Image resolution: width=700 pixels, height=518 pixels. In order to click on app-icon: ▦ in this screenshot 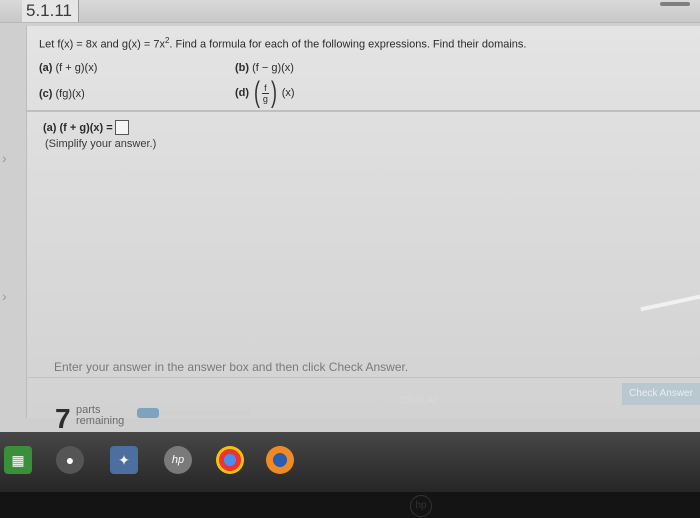, I will do `click(18, 460)`.